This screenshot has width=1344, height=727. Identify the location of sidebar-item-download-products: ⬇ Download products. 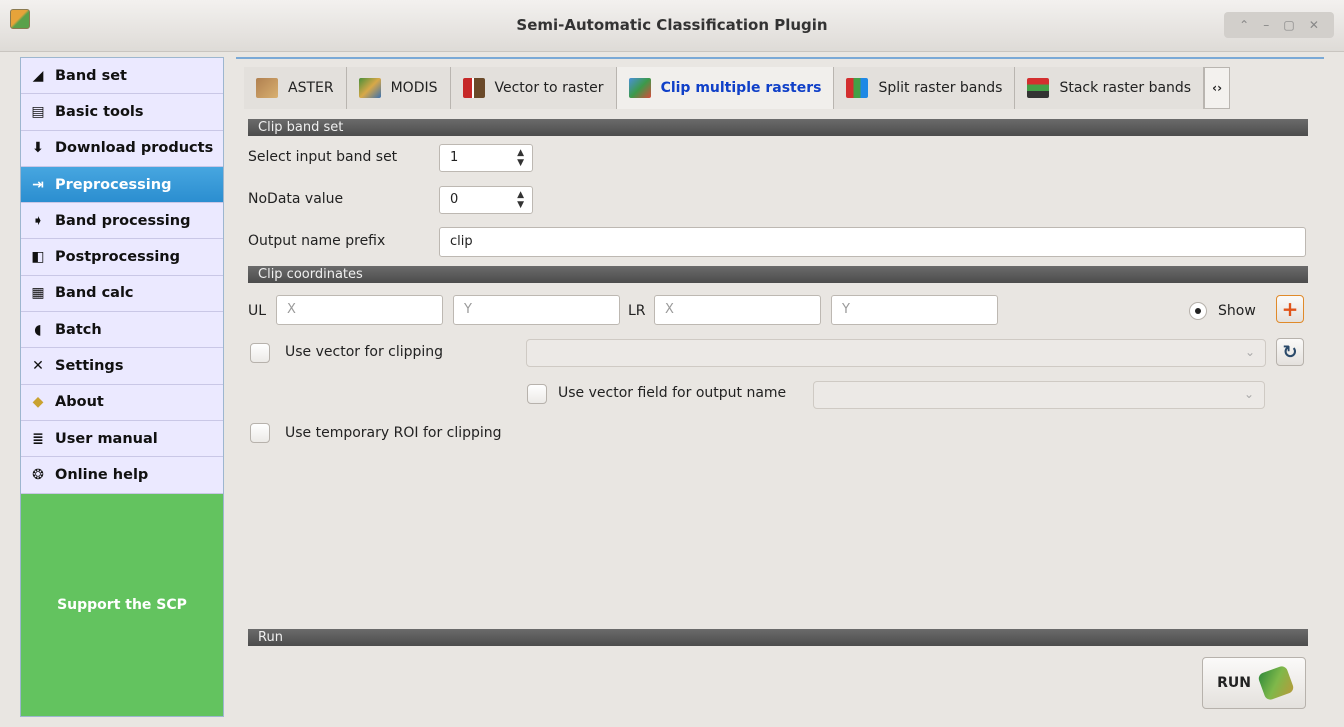
(122, 149).